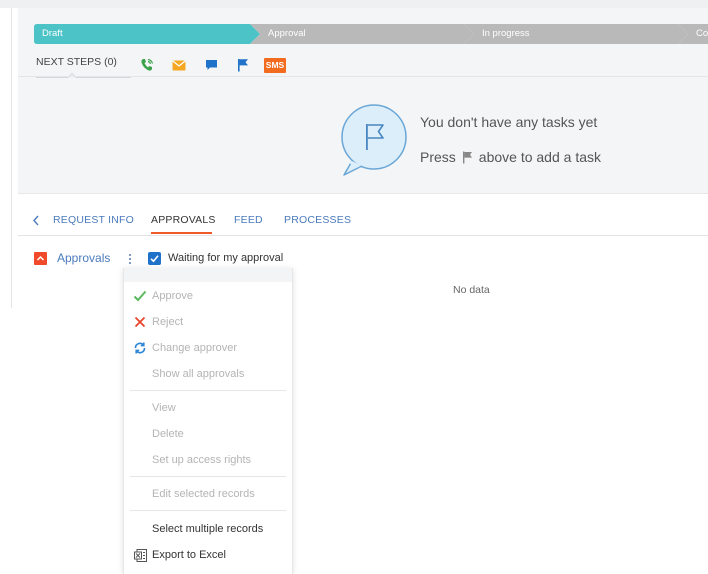 The height and width of the screenshot is (574, 708). I want to click on menu-item-change-approver-label: Change approver, so click(195, 348).